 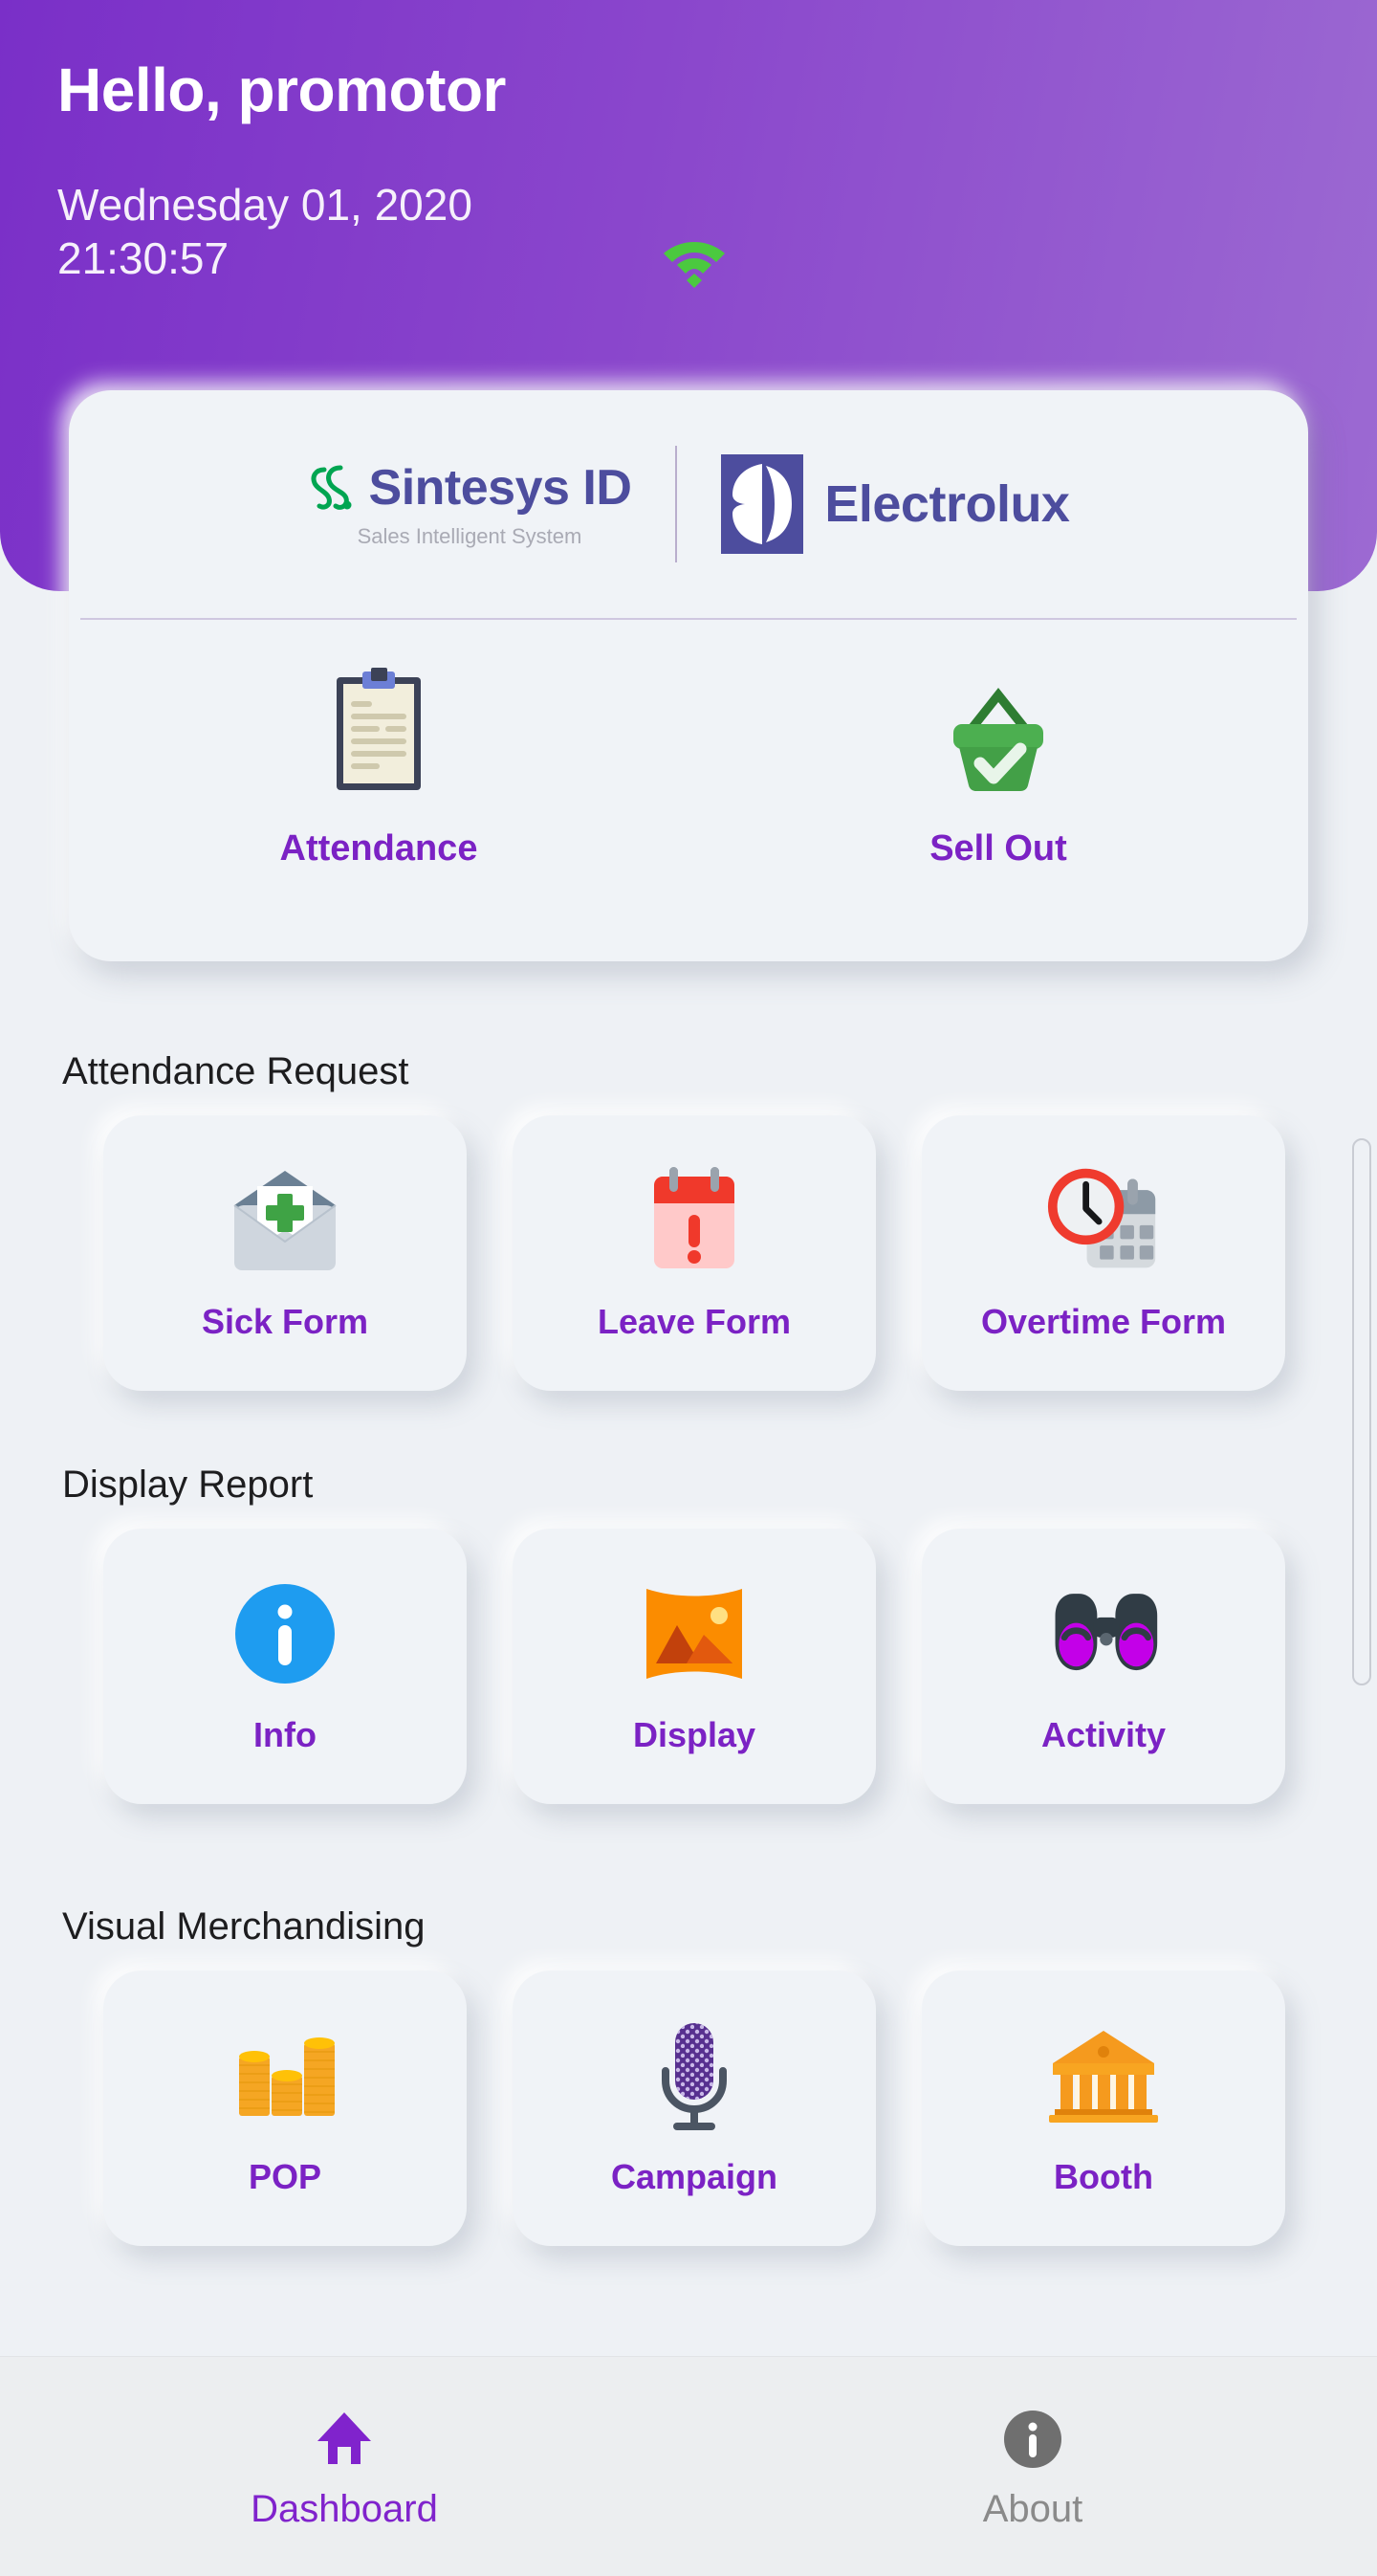 What do you see at coordinates (694, 2176) in the screenshot?
I see `tile-campaign-label: Campaign` at bounding box center [694, 2176].